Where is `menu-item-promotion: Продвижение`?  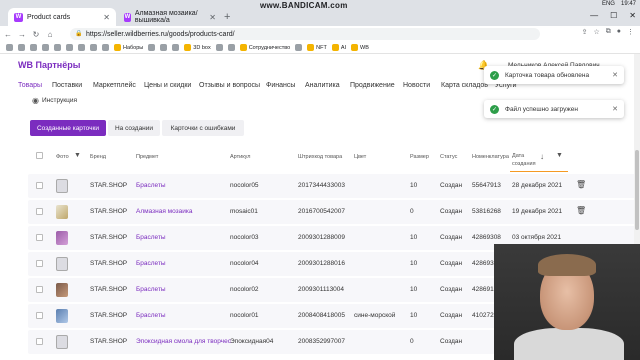
menu-item-promotion: Продвижение is located at coordinates (372, 85).